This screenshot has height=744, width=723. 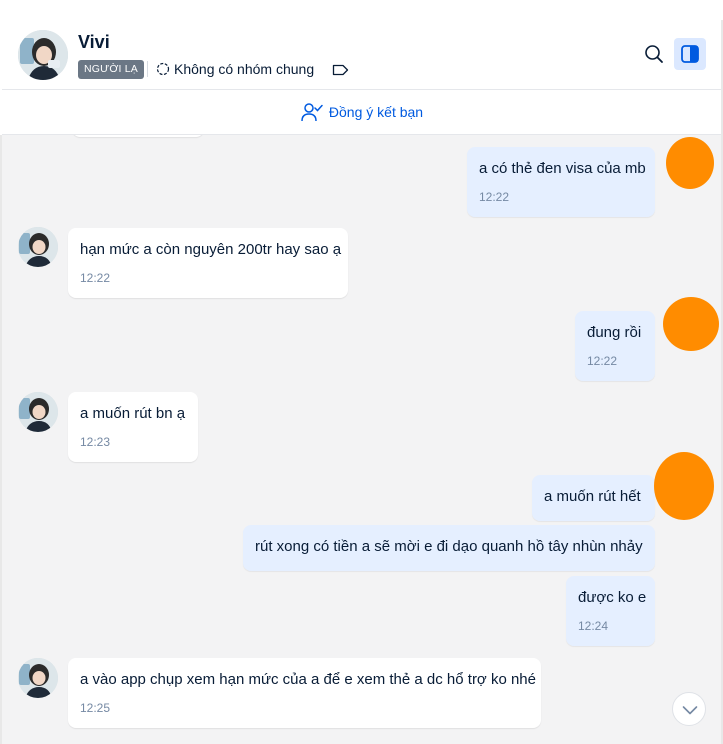 I want to click on user-check-icon, so click(x=312, y=112).